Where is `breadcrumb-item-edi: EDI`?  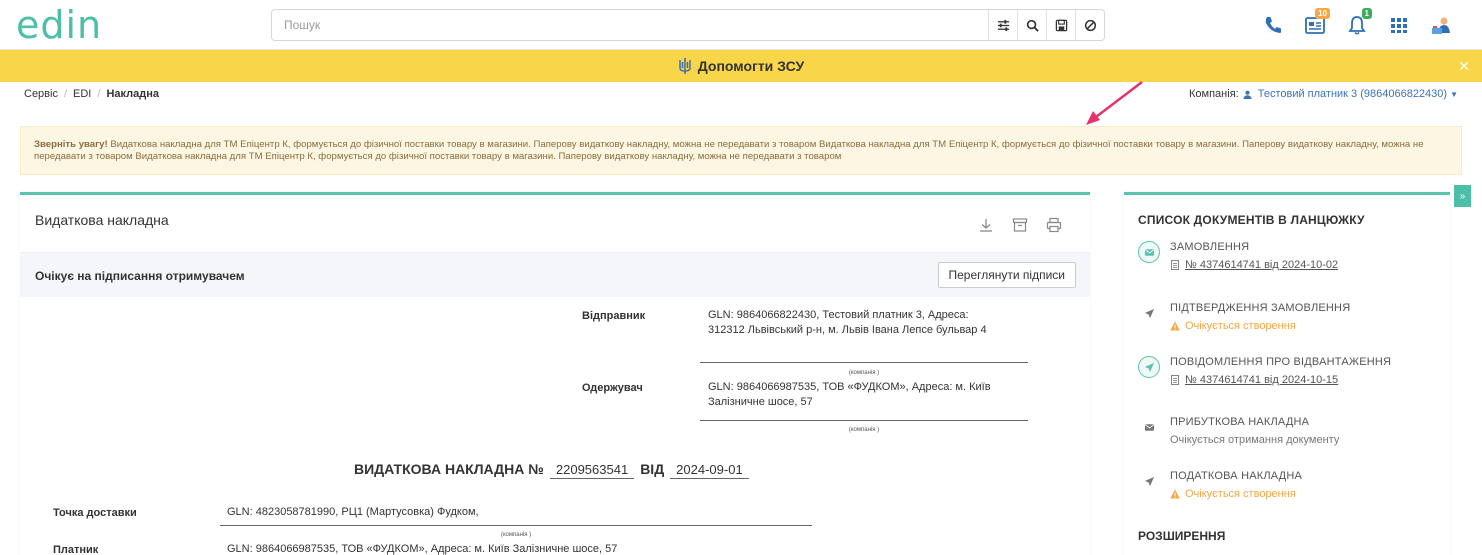 breadcrumb-item-edi: EDI is located at coordinates (82, 94).